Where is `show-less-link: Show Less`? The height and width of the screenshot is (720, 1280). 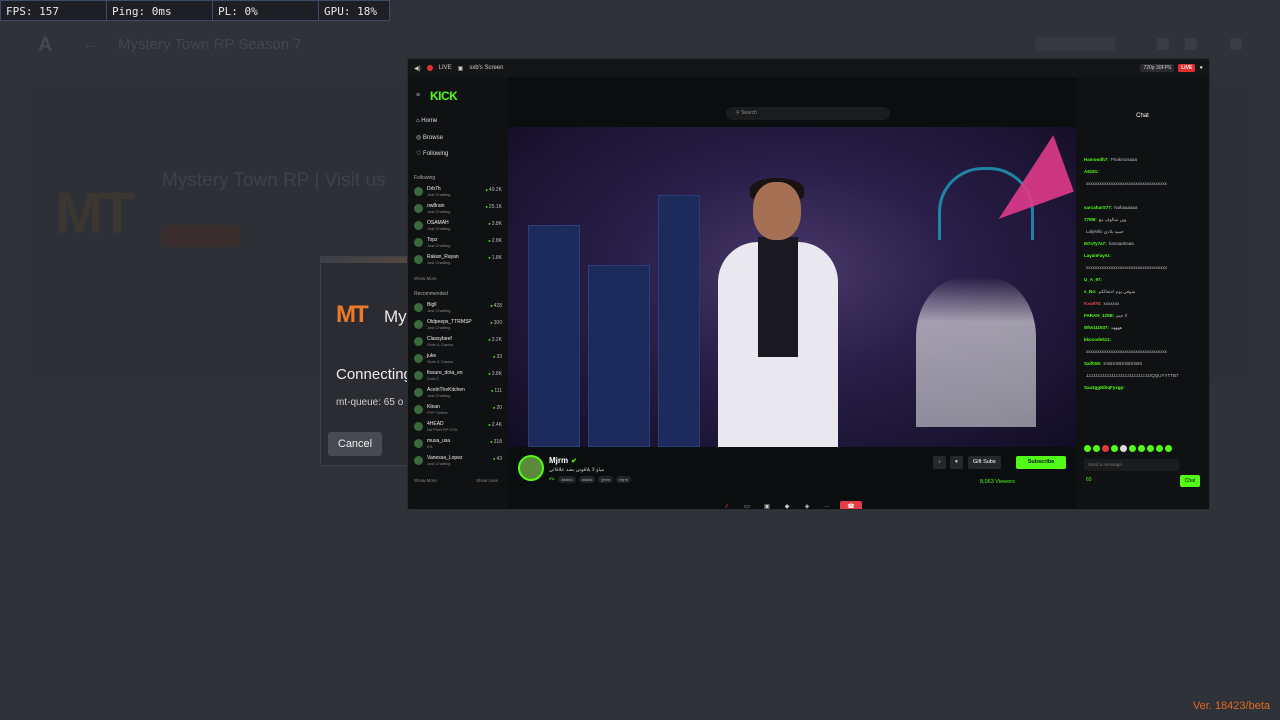 show-less-link: Show Less is located at coordinates (487, 480).